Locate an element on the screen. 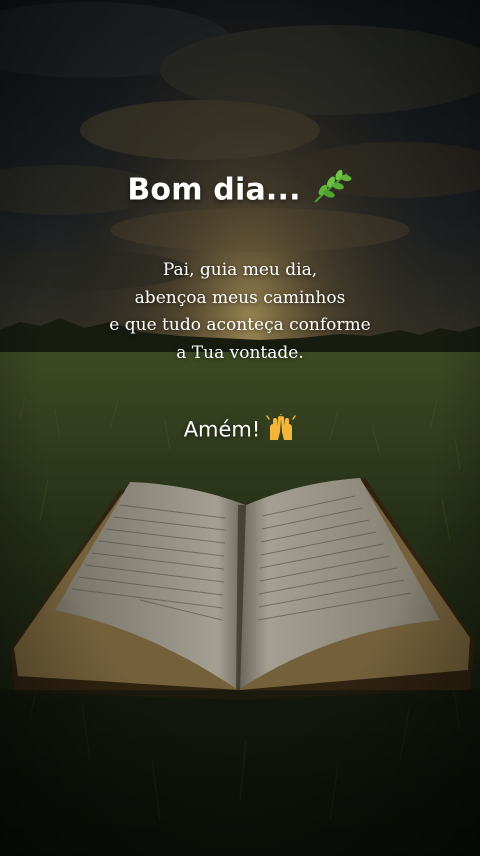 The image size is (480, 856). herb-icon is located at coordinates (331, 191).